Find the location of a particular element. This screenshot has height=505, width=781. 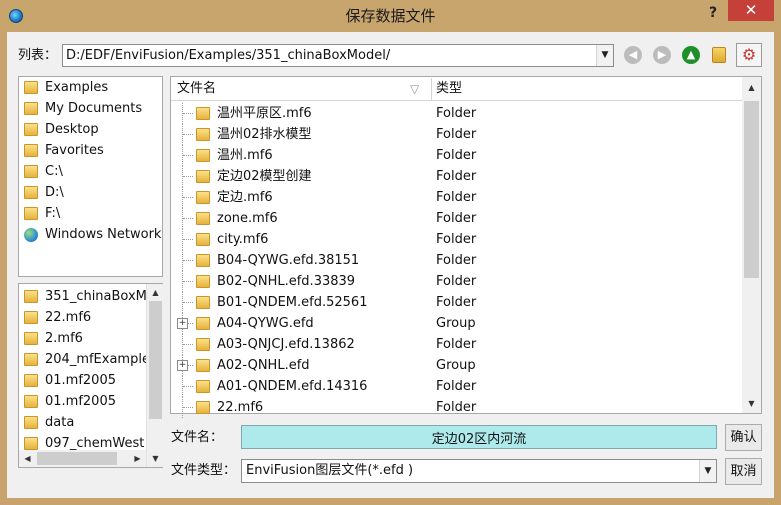

scroll-right-icon: ▶ is located at coordinates (137, 458).